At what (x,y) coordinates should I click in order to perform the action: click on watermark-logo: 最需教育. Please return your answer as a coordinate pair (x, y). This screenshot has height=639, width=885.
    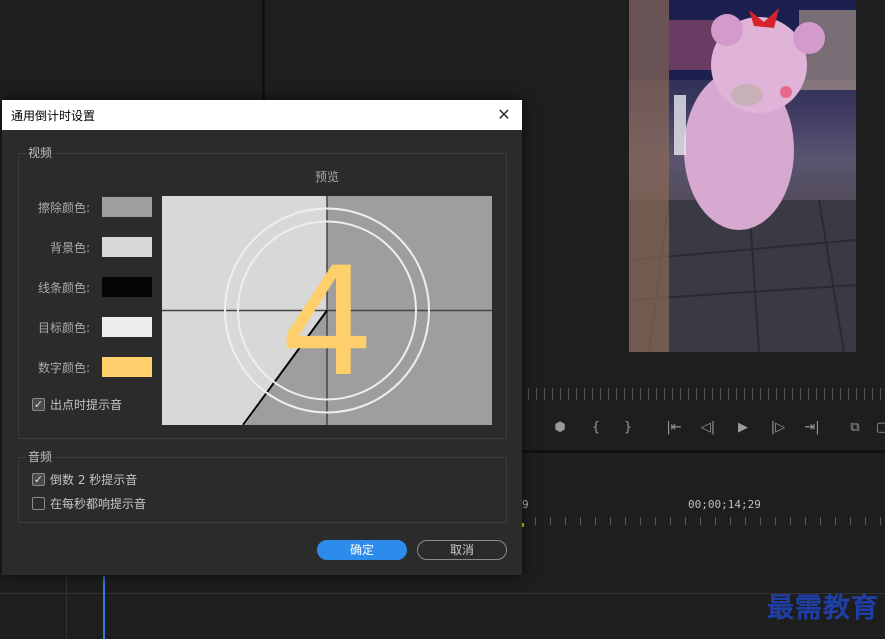
    Looking at the image, I should click on (823, 608).